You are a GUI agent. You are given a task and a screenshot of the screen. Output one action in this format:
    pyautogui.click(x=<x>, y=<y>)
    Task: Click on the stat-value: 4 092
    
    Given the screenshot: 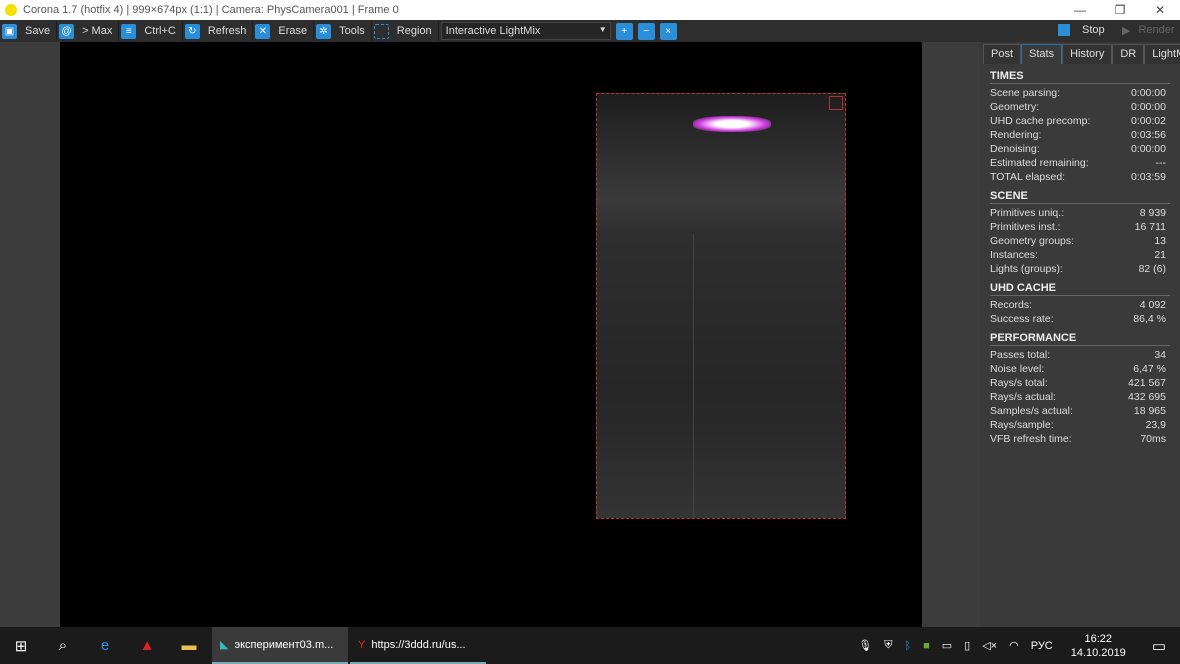 What is the action you would take?
    pyautogui.click(x=1152, y=305)
    